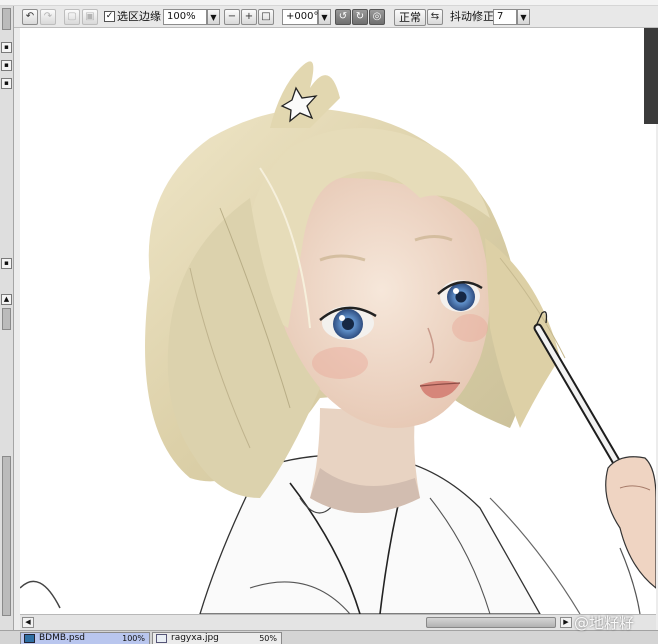 This screenshot has width=658, height=644. Describe the element at coordinates (472, 16) in the screenshot. I see `stabilizer-label: 抖动修正` at that location.